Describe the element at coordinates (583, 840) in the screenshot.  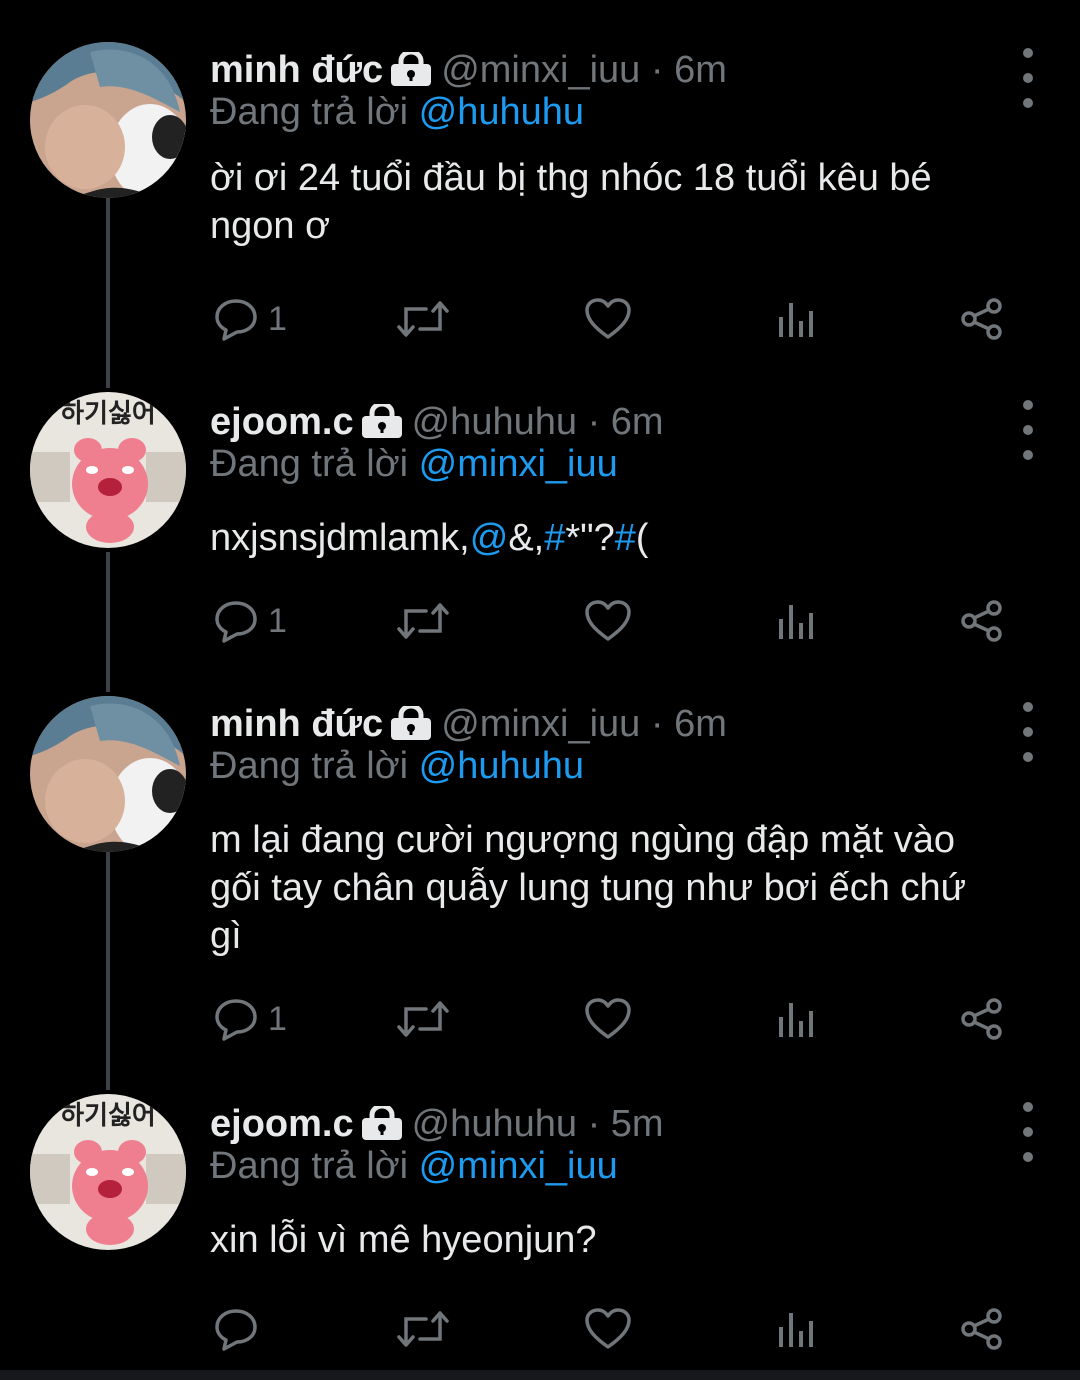
I see `tweet-text-line: m lại đang cười ngượng ngùng đập mặt vào` at that location.